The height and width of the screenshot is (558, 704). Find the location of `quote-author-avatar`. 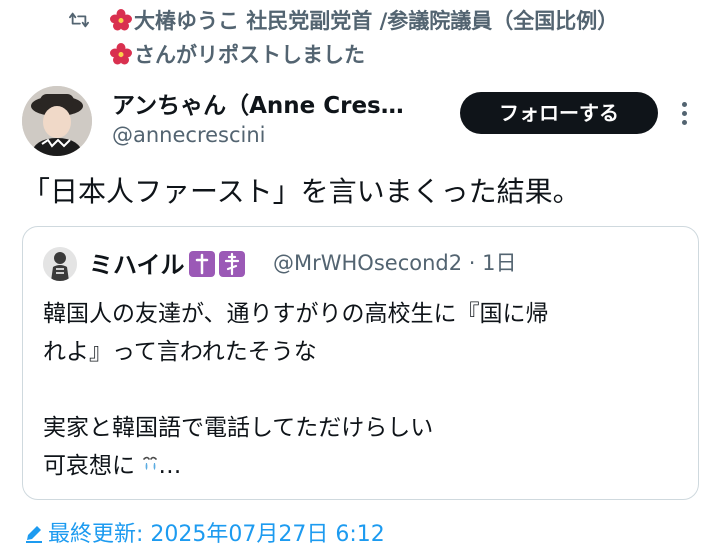

quote-author-avatar is located at coordinates (60, 264).